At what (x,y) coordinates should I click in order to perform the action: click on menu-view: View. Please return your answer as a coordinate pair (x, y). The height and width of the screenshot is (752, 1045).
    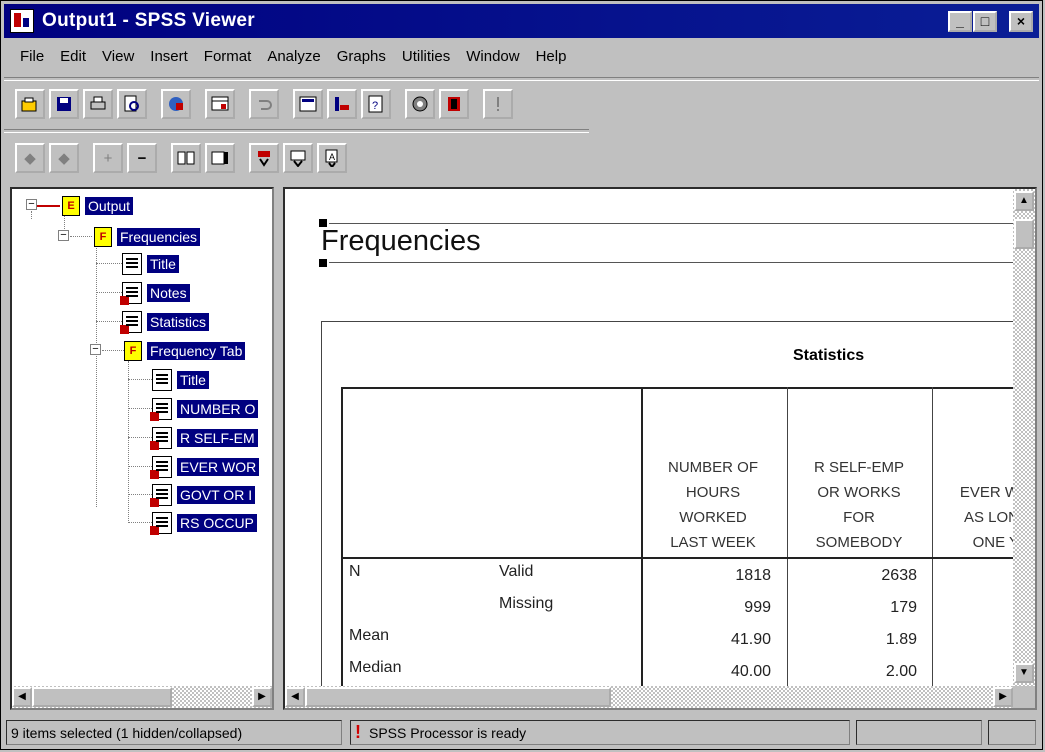
    Looking at the image, I should click on (118, 56).